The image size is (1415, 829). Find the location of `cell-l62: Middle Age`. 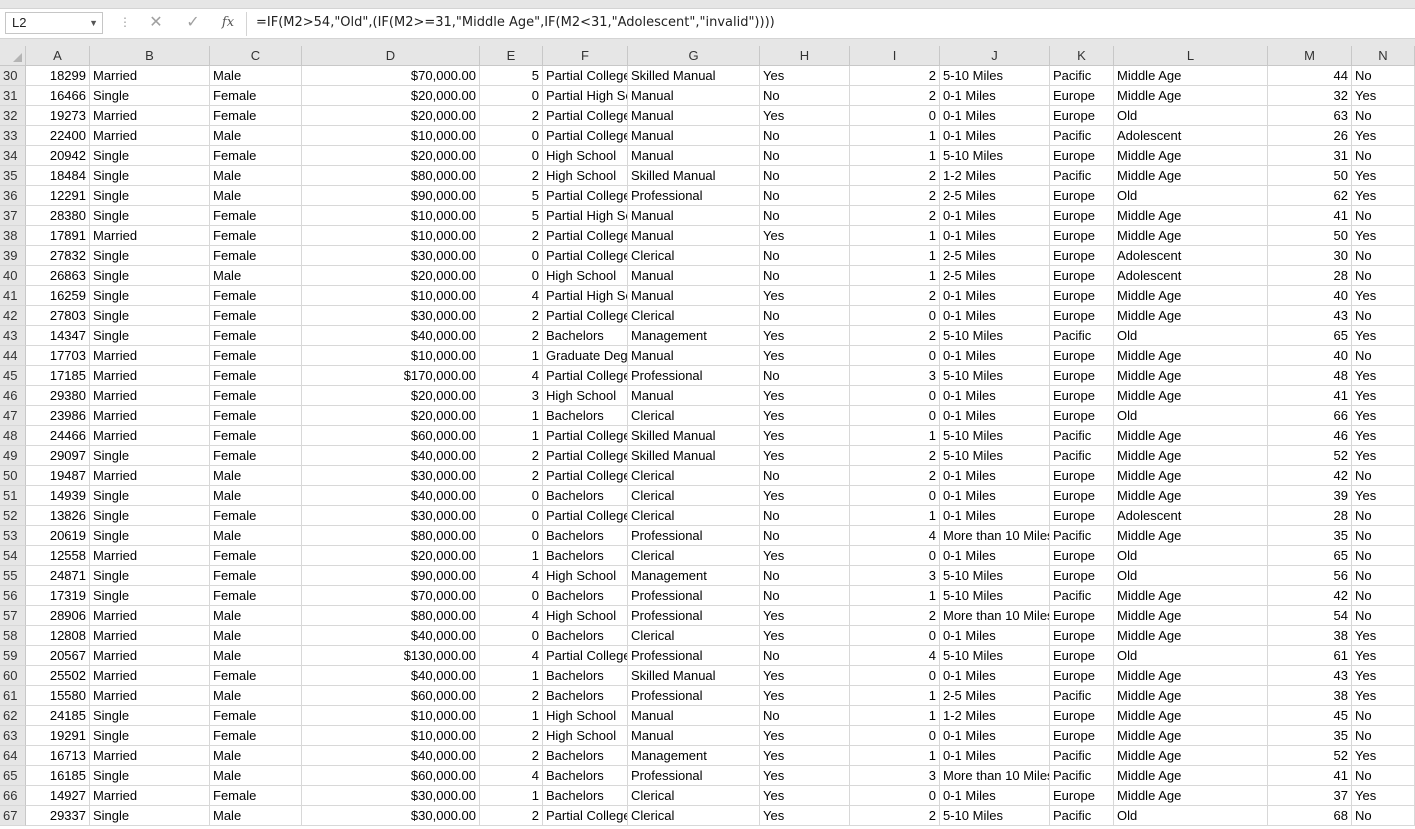

cell-l62: Middle Age is located at coordinates (1191, 716).